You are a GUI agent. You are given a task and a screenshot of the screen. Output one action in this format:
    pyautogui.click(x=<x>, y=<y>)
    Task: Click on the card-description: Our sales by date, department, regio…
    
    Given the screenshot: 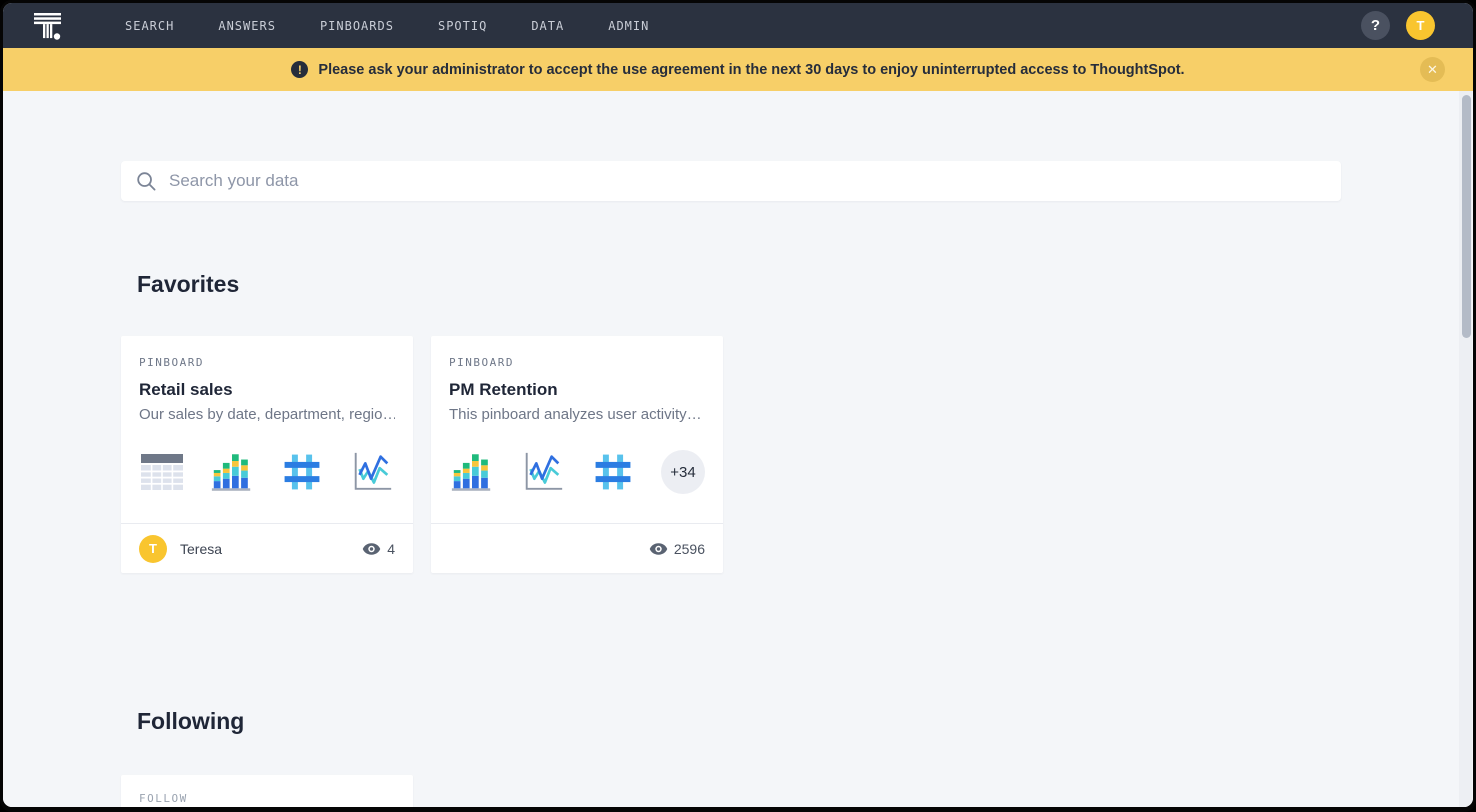 What is the action you would take?
    pyautogui.click(x=267, y=414)
    